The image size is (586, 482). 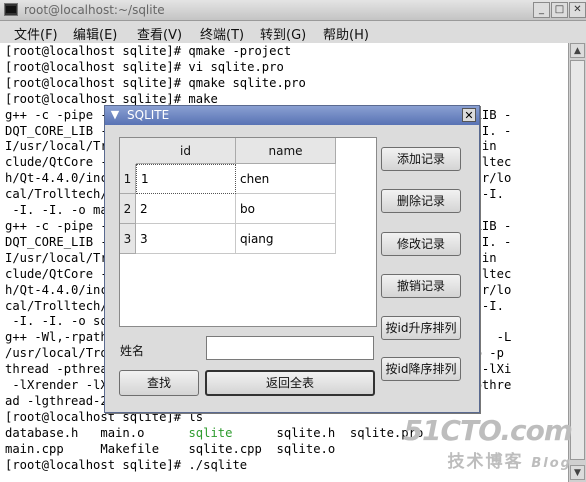 I want to click on terminal-line: -I. -I. -o sq, so click(x=56, y=321).